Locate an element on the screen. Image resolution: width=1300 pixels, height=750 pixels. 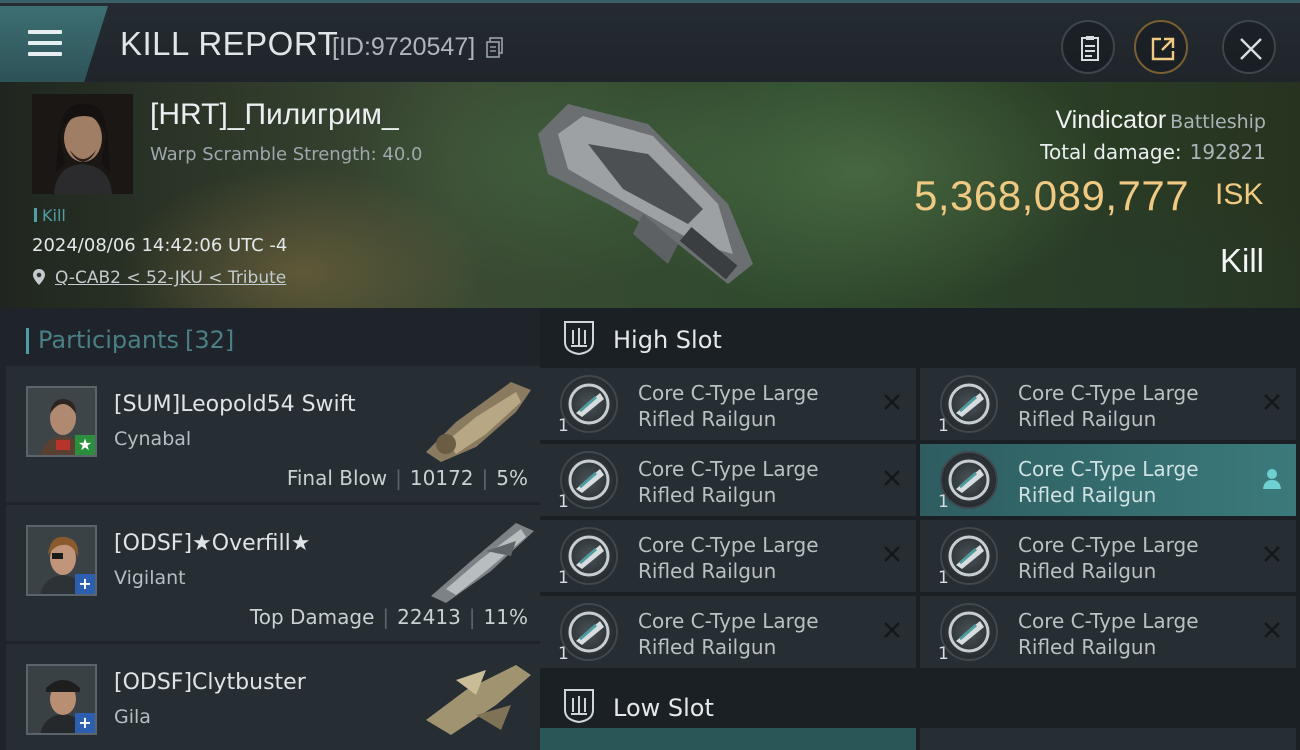
pilot-icon is located at coordinates (1272, 479).